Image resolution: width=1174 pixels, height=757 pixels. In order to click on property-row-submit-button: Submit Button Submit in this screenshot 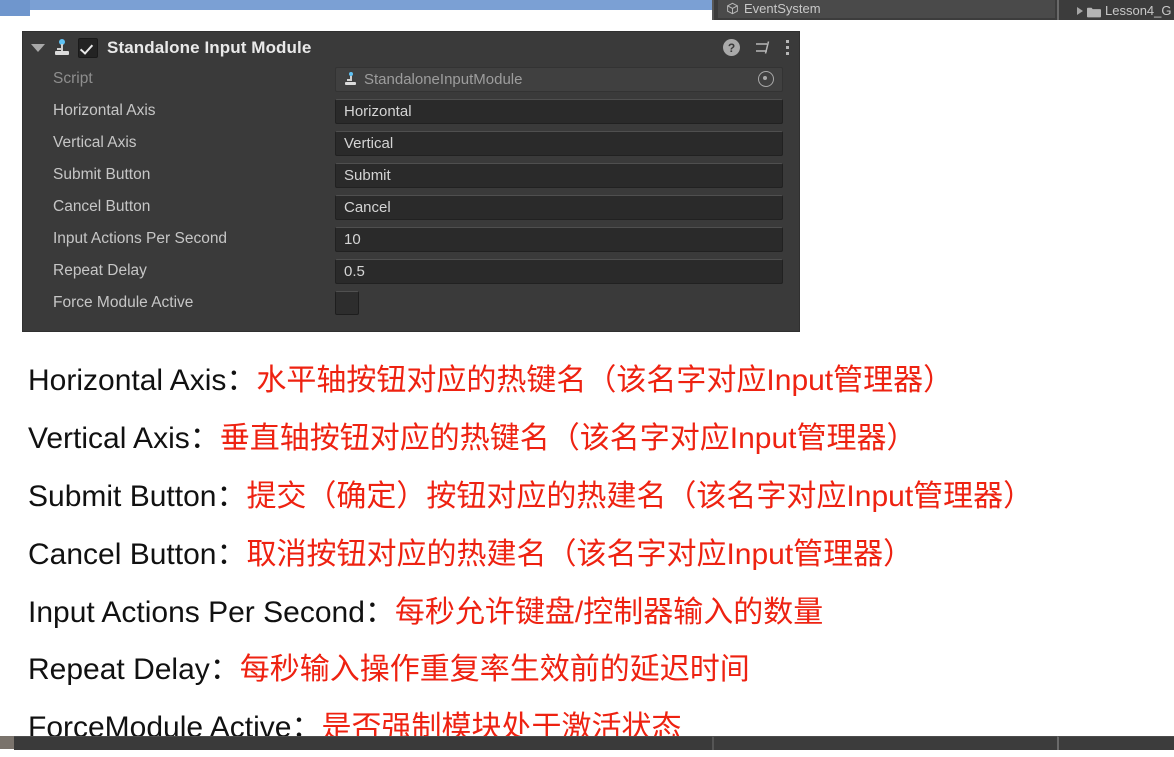, I will do `click(407, 175)`.